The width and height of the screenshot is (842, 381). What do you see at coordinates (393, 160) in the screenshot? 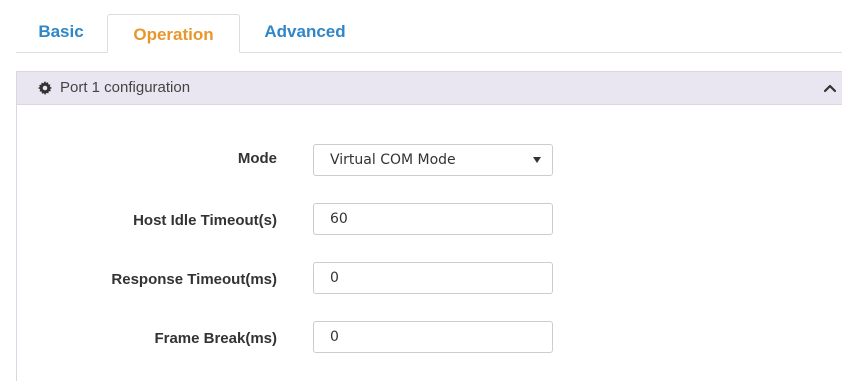
I see `mode-select-value: Virtual COM Mode` at bounding box center [393, 160].